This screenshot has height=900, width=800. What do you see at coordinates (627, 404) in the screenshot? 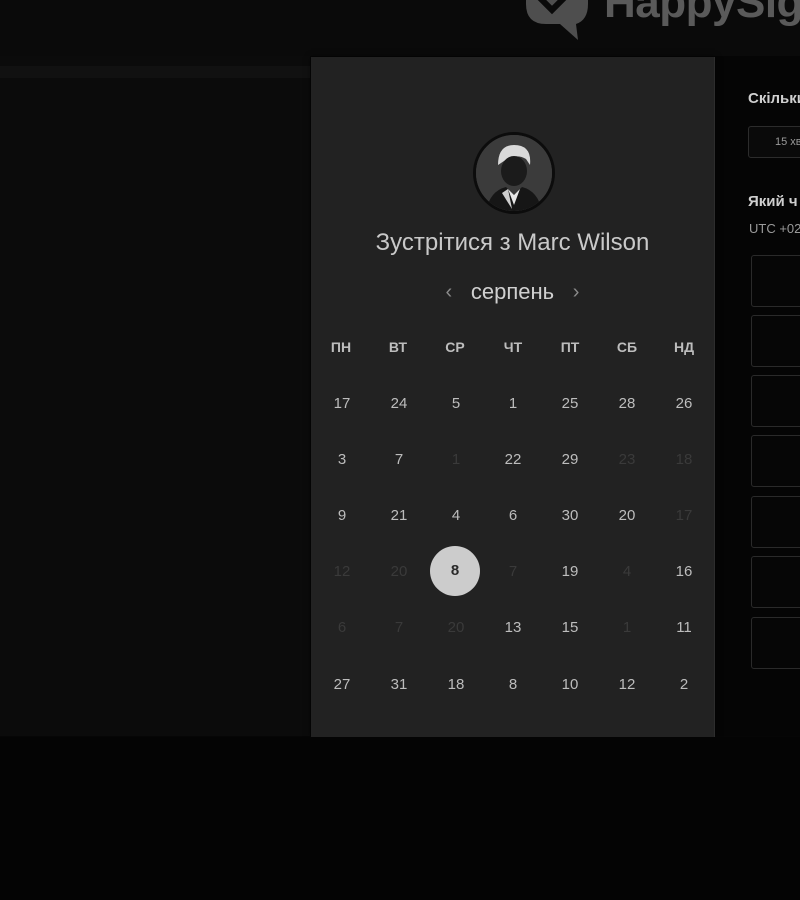
I see `calendar-day: 28` at bounding box center [627, 404].